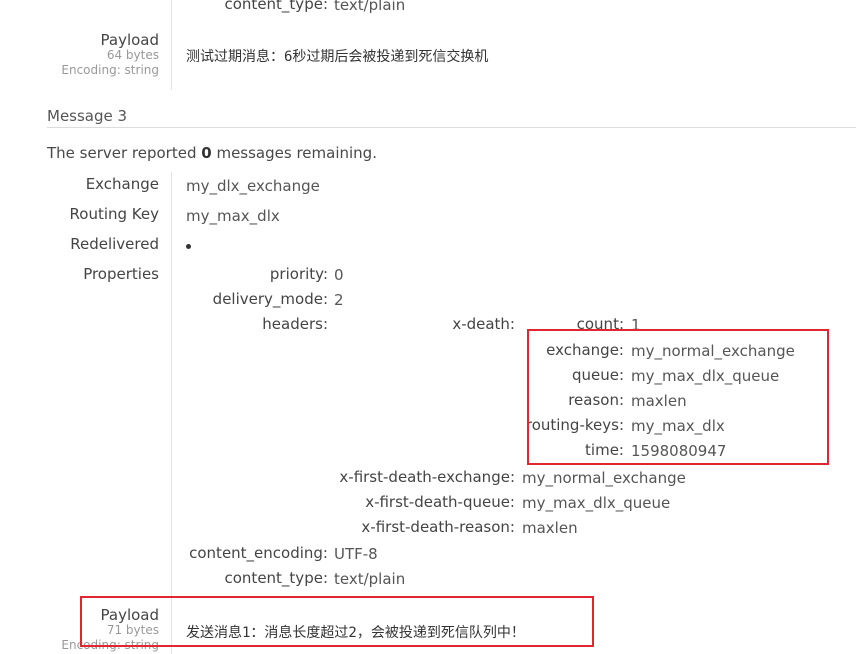 The height and width of the screenshot is (654, 856). What do you see at coordinates (440, 502) in the screenshot?
I see `x-first-death-queue-label: x-first-death-queue:` at bounding box center [440, 502].